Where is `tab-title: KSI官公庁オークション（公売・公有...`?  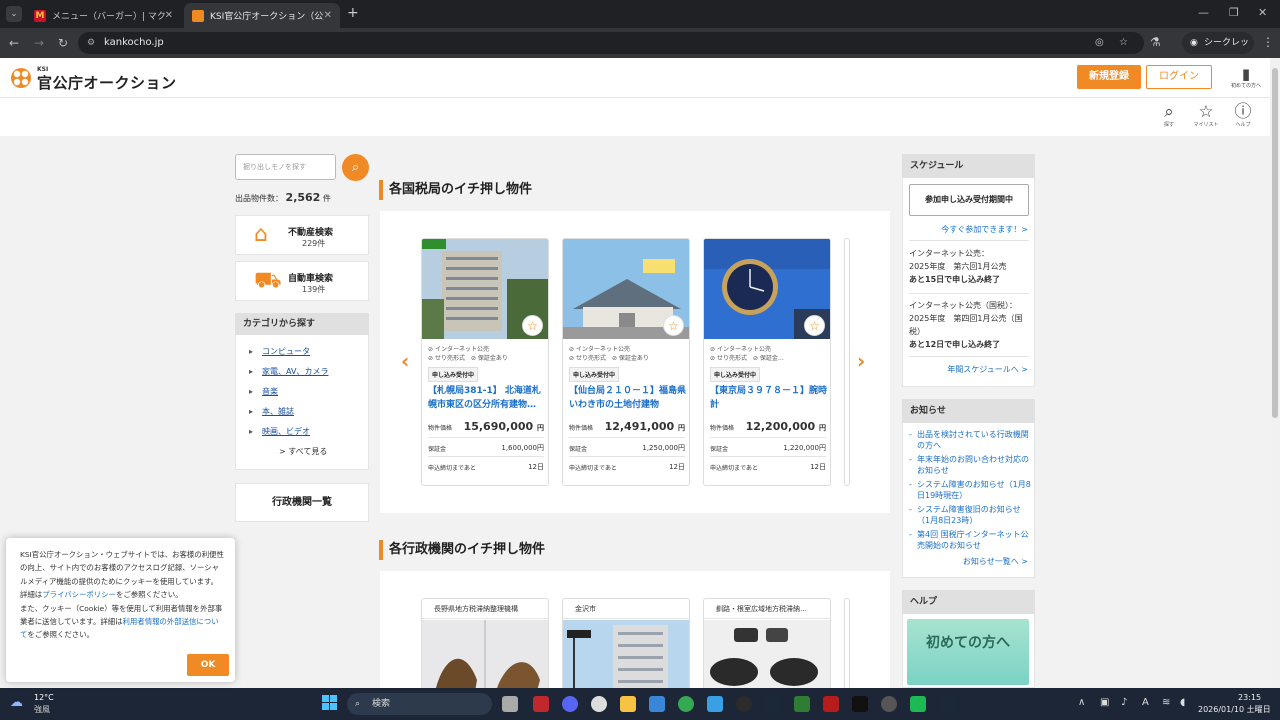 tab-title: KSI官公庁オークション（公売・公有... is located at coordinates (267, 17).